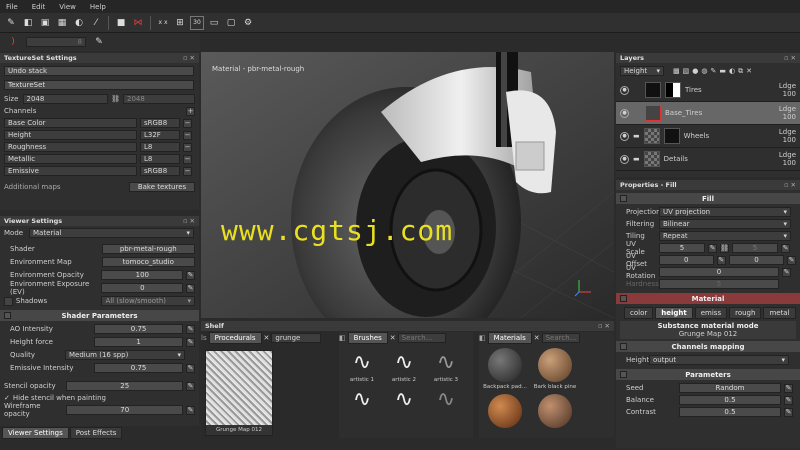 The image size is (800, 450). I want to click on balance-slider: 0.5, so click(730, 400).